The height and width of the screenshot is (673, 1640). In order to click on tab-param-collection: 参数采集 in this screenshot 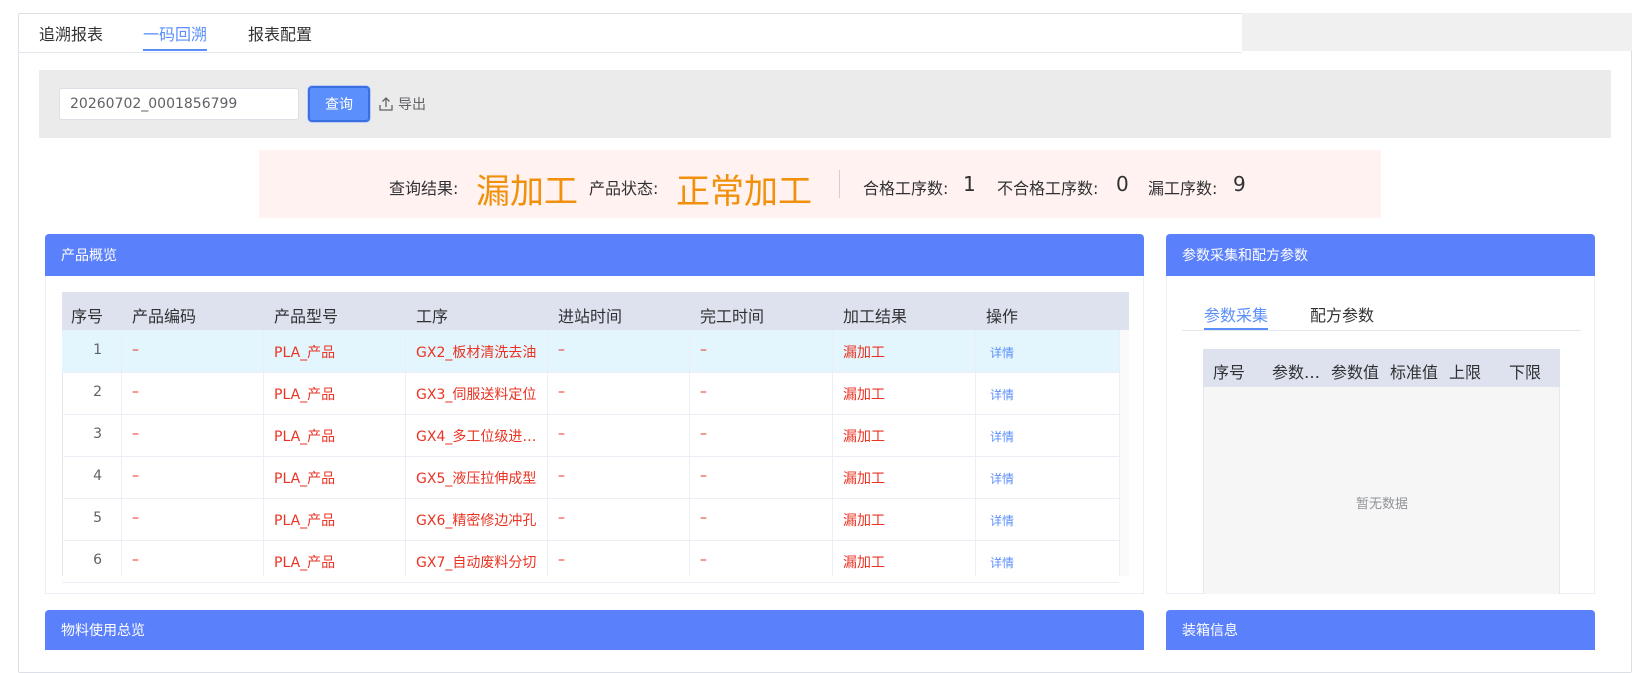, I will do `click(1236, 314)`.